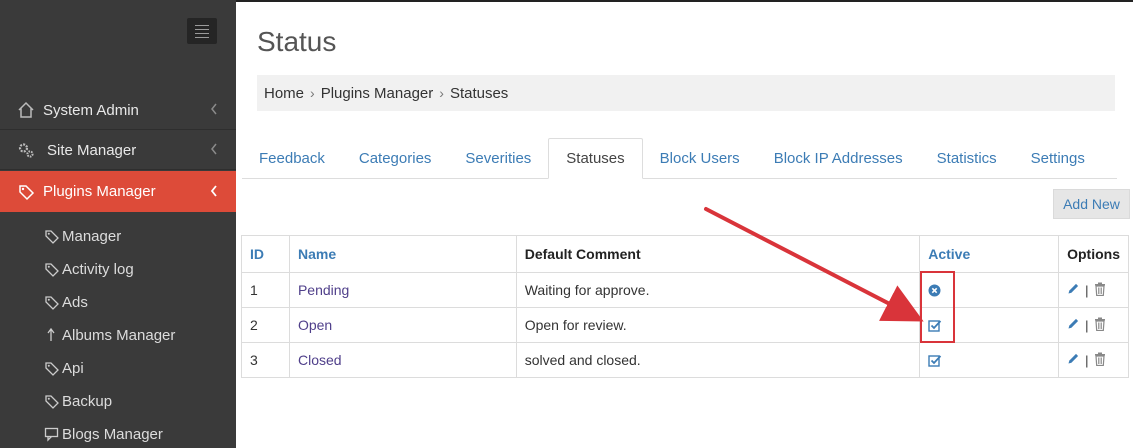  I want to click on sidebar-subitem-label: Manager, so click(92, 236).